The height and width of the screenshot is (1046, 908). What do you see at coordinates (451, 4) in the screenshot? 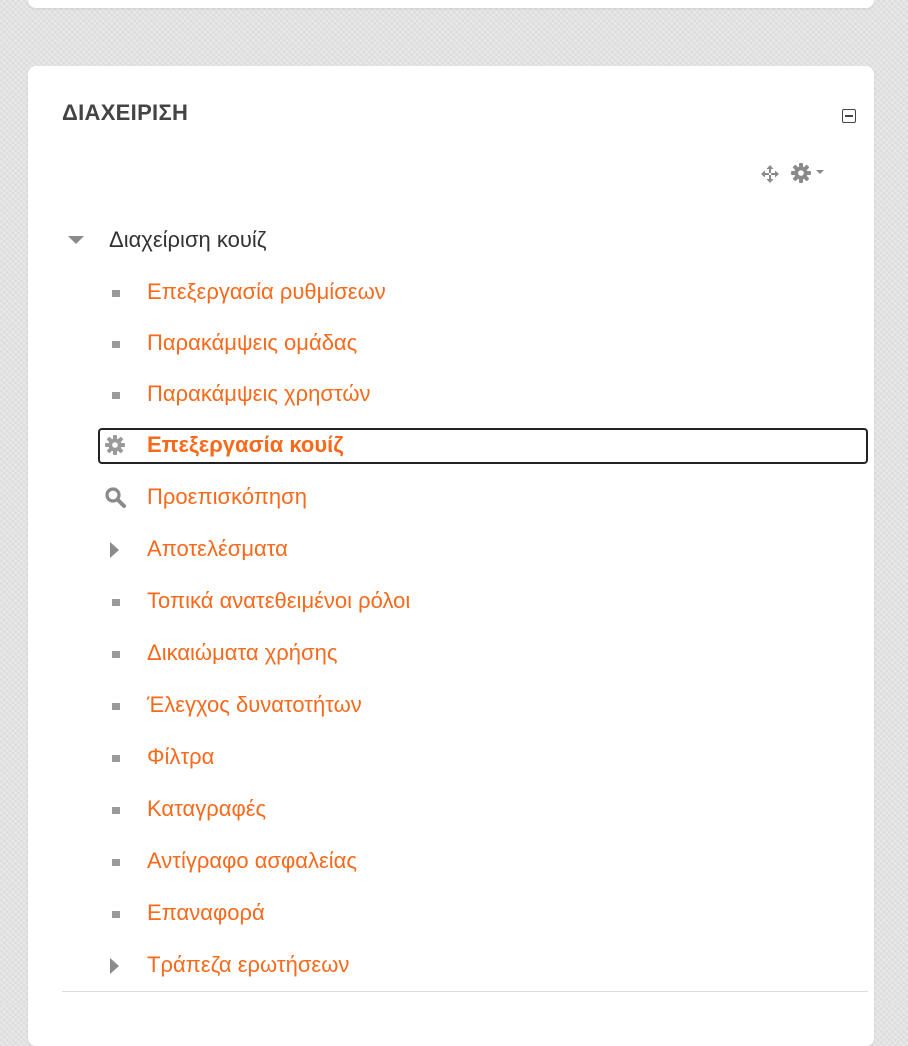
I see `previous-block-card` at bounding box center [451, 4].